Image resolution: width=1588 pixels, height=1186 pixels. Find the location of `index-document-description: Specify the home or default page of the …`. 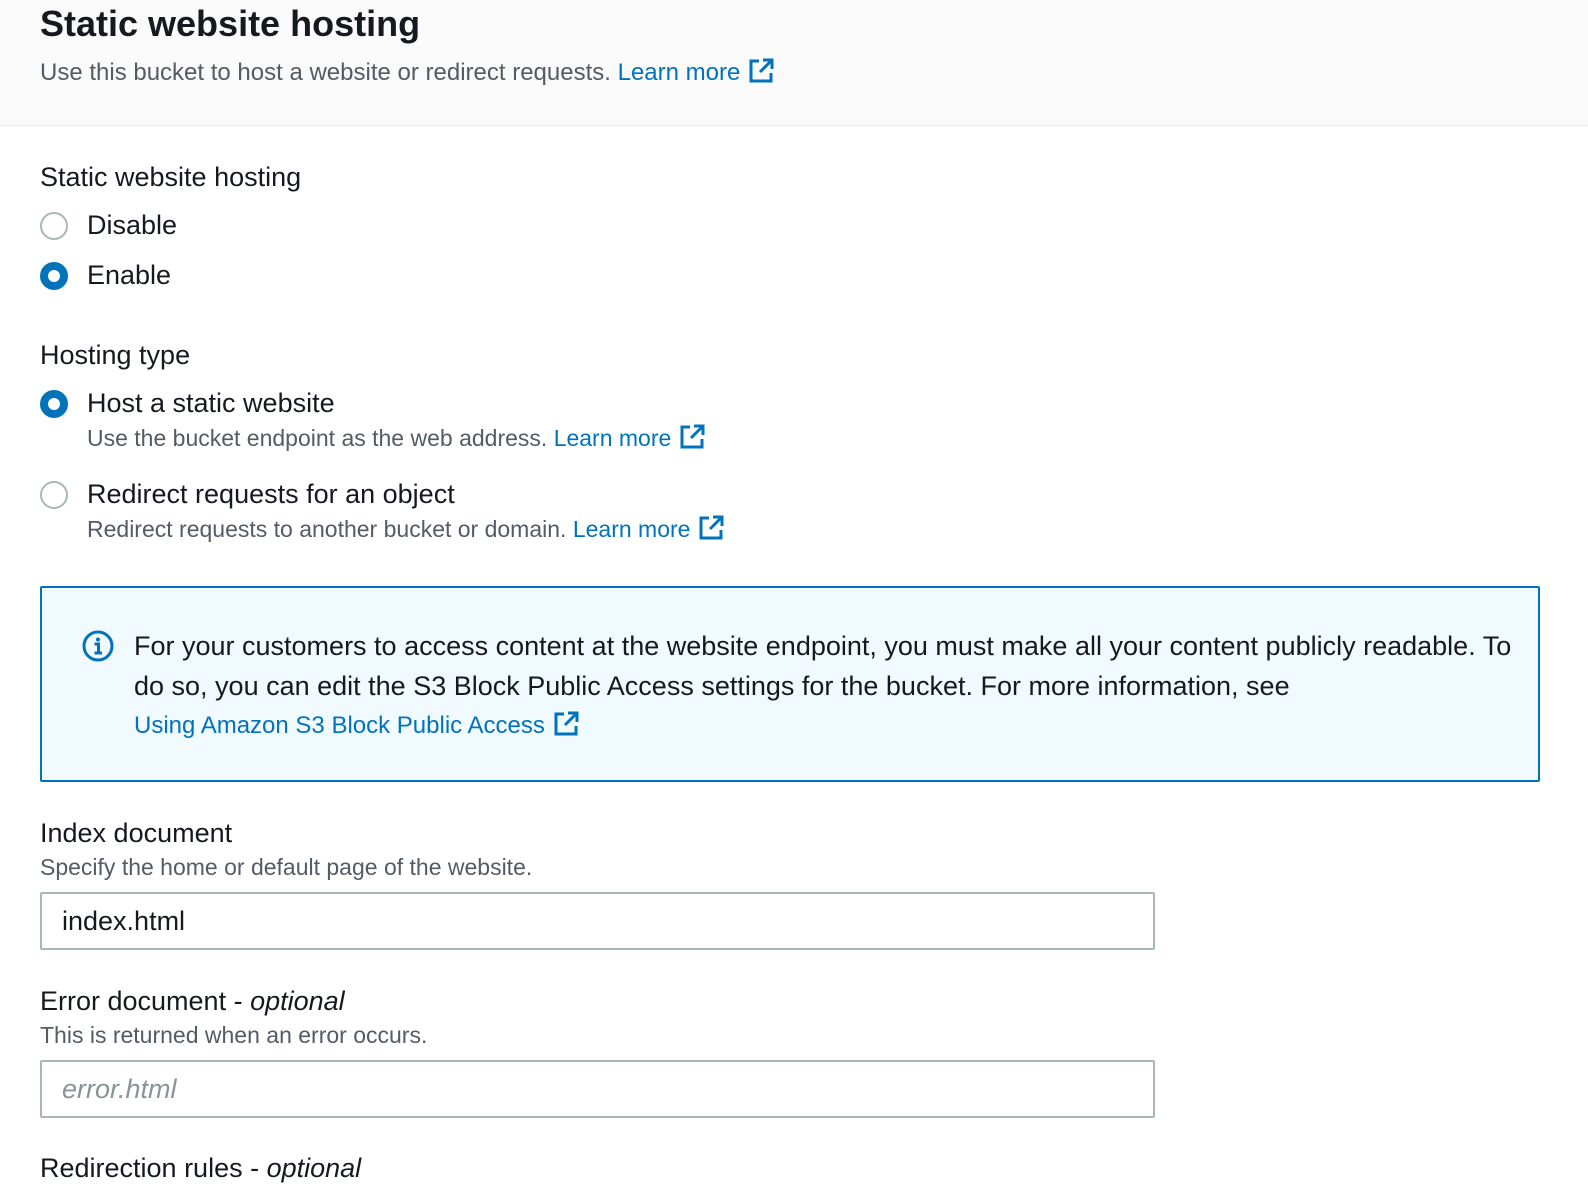

index-document-description: Specify the home or default page of the … is located at coordinates (286, 867).